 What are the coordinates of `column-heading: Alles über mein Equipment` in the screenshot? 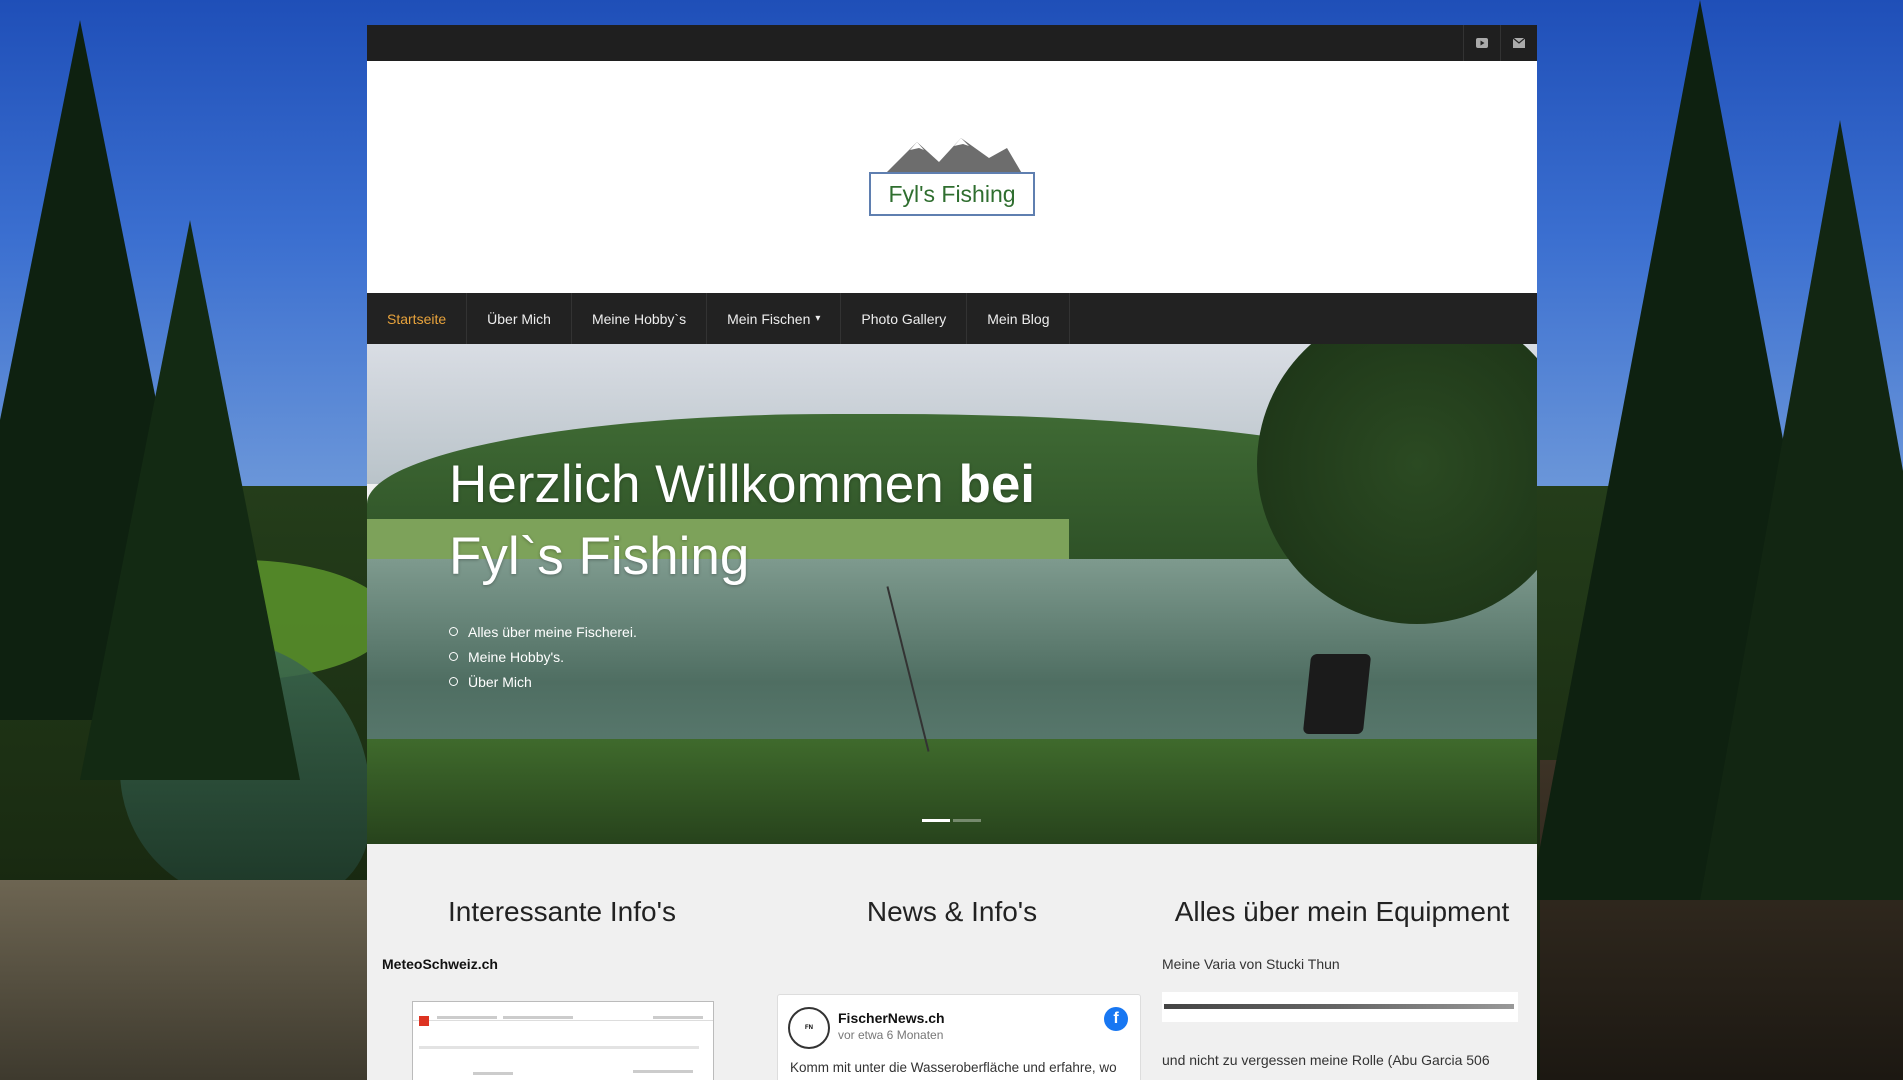 It's located at (1342, 911).